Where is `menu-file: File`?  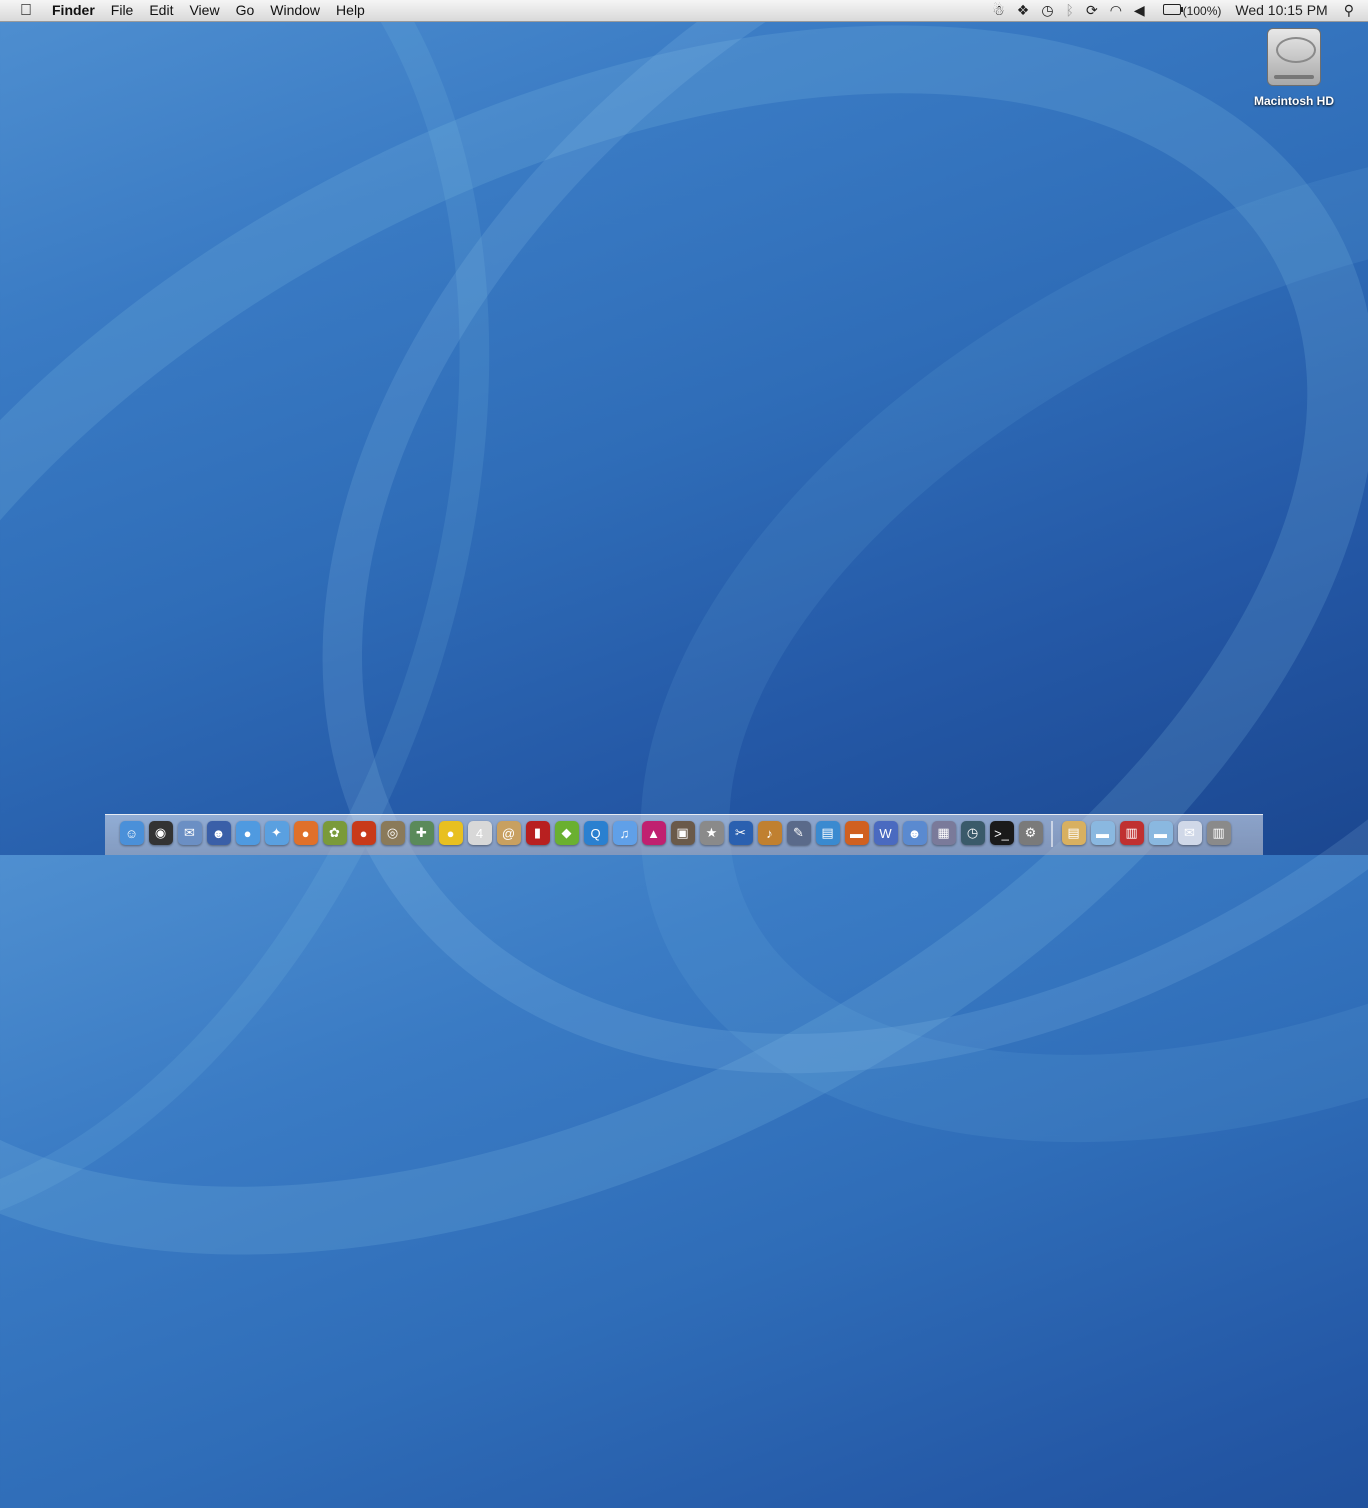 menu-file: File is located at coordinates (122, 10).